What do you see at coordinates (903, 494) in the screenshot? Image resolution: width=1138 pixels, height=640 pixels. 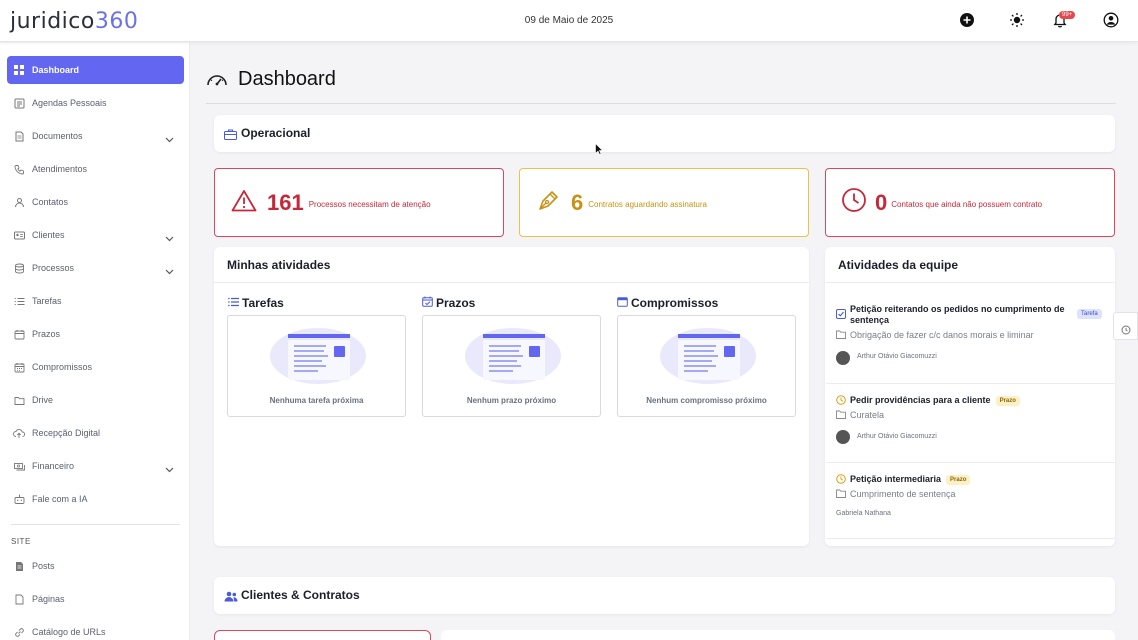 I see `activity-subtitle: Cumprimento de sentença` at bounding box center [903, 494].